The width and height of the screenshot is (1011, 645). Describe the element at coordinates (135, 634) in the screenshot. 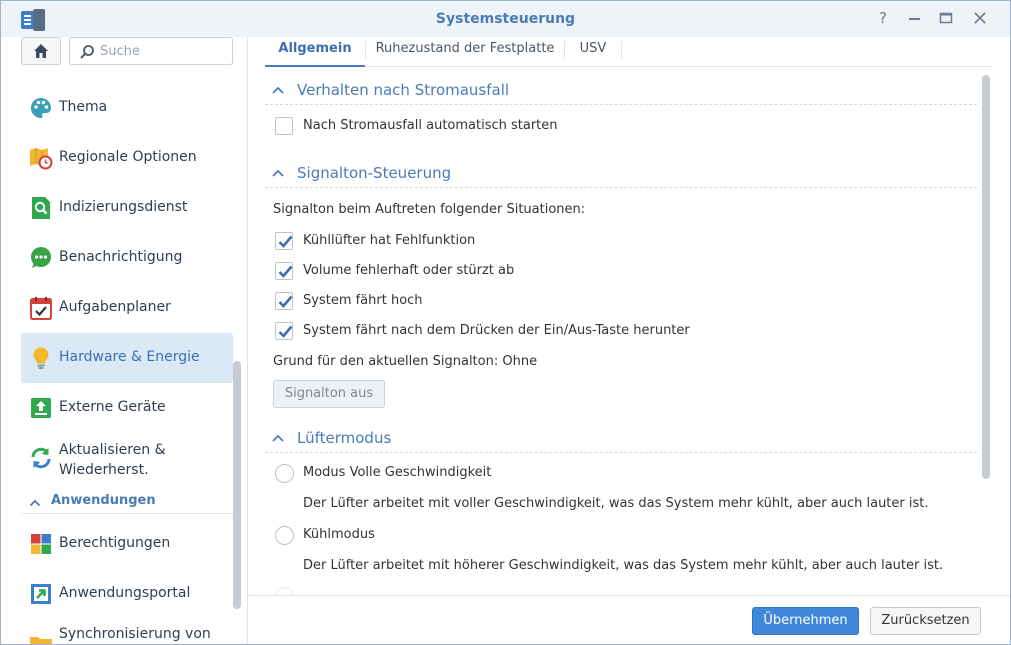

I see `sidebar-item-label: Synchronisierung von` at that location.